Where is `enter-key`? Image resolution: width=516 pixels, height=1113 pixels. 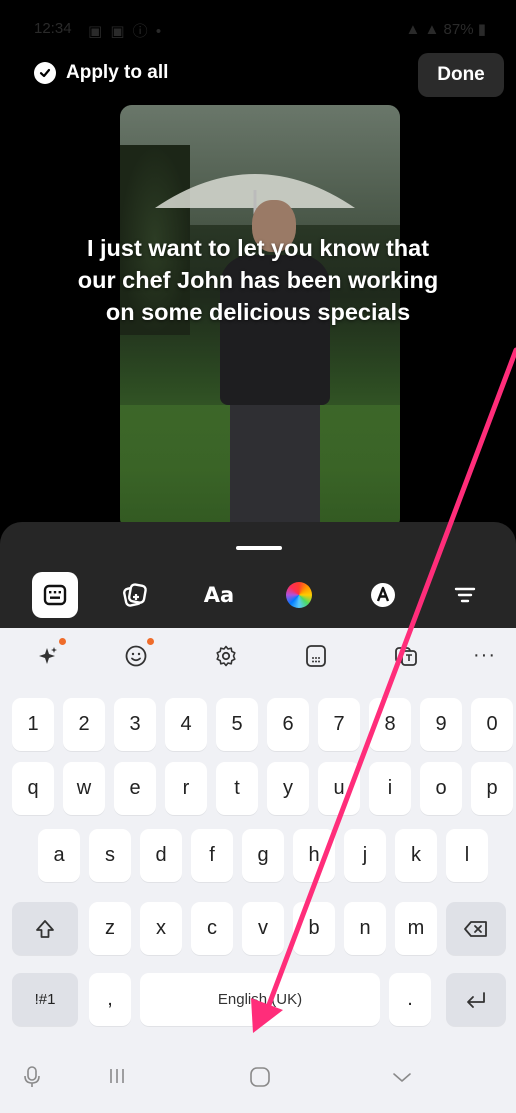 enter-key is located at coordinates (476, 999).